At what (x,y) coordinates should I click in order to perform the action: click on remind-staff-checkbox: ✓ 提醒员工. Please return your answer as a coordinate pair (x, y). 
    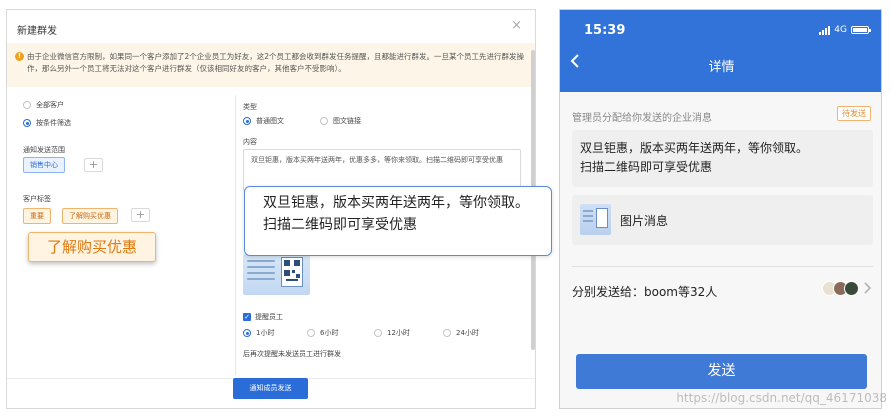
    Looking at the image, I should click on (263, 317).